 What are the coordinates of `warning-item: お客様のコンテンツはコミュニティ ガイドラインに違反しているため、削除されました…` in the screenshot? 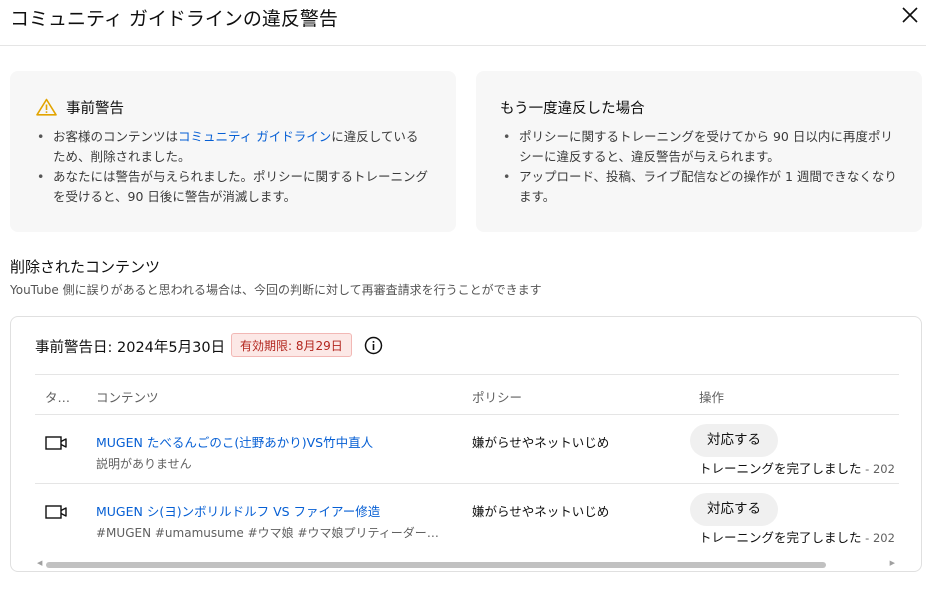 It's located at (232, 147).